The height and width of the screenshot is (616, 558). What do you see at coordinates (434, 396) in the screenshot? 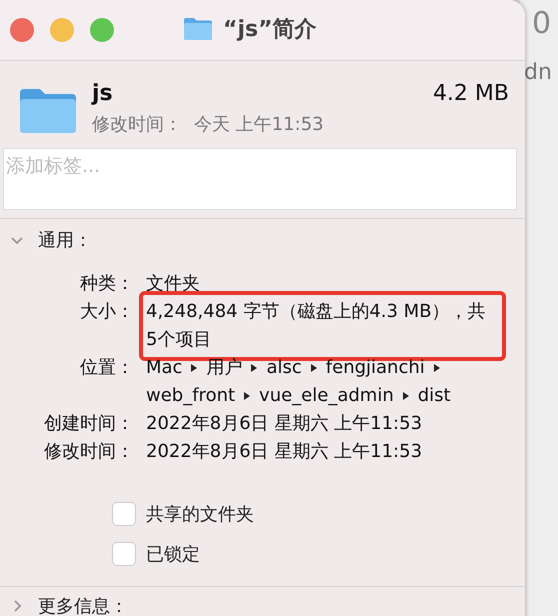
I see `path-segment: dist` at bounding box center [434, 396].